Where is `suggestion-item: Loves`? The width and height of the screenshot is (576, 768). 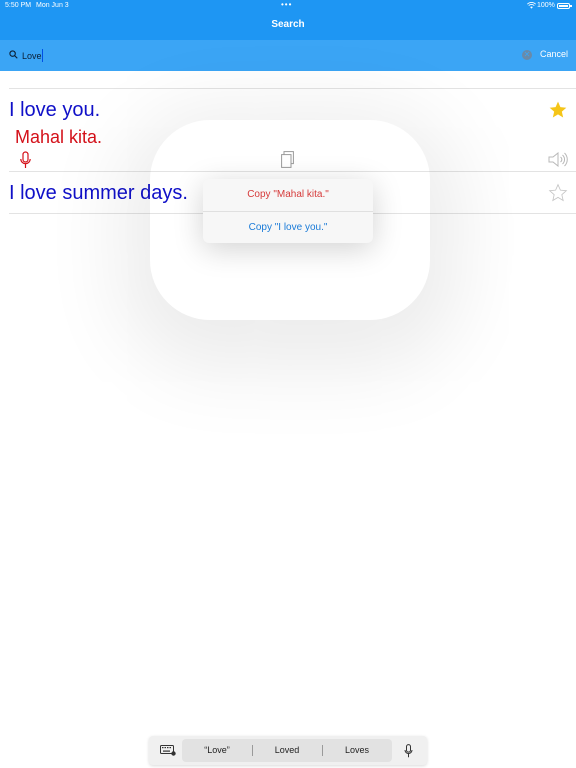 suggestion-item: Loves is located at coordinates (357, 750).